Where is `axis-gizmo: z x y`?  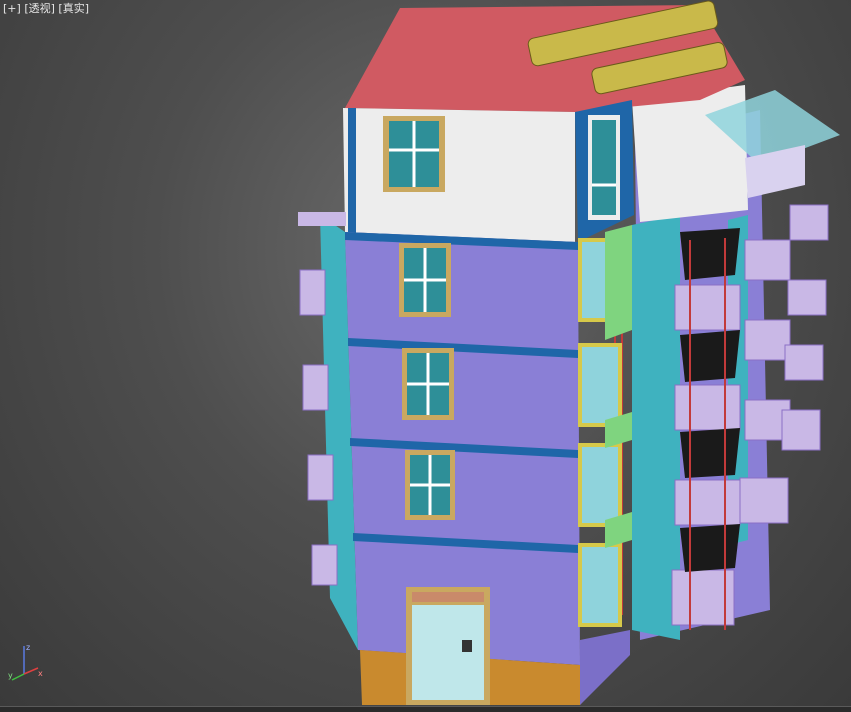 axis-gizmo: z x y is located at coordinates (25, 662).